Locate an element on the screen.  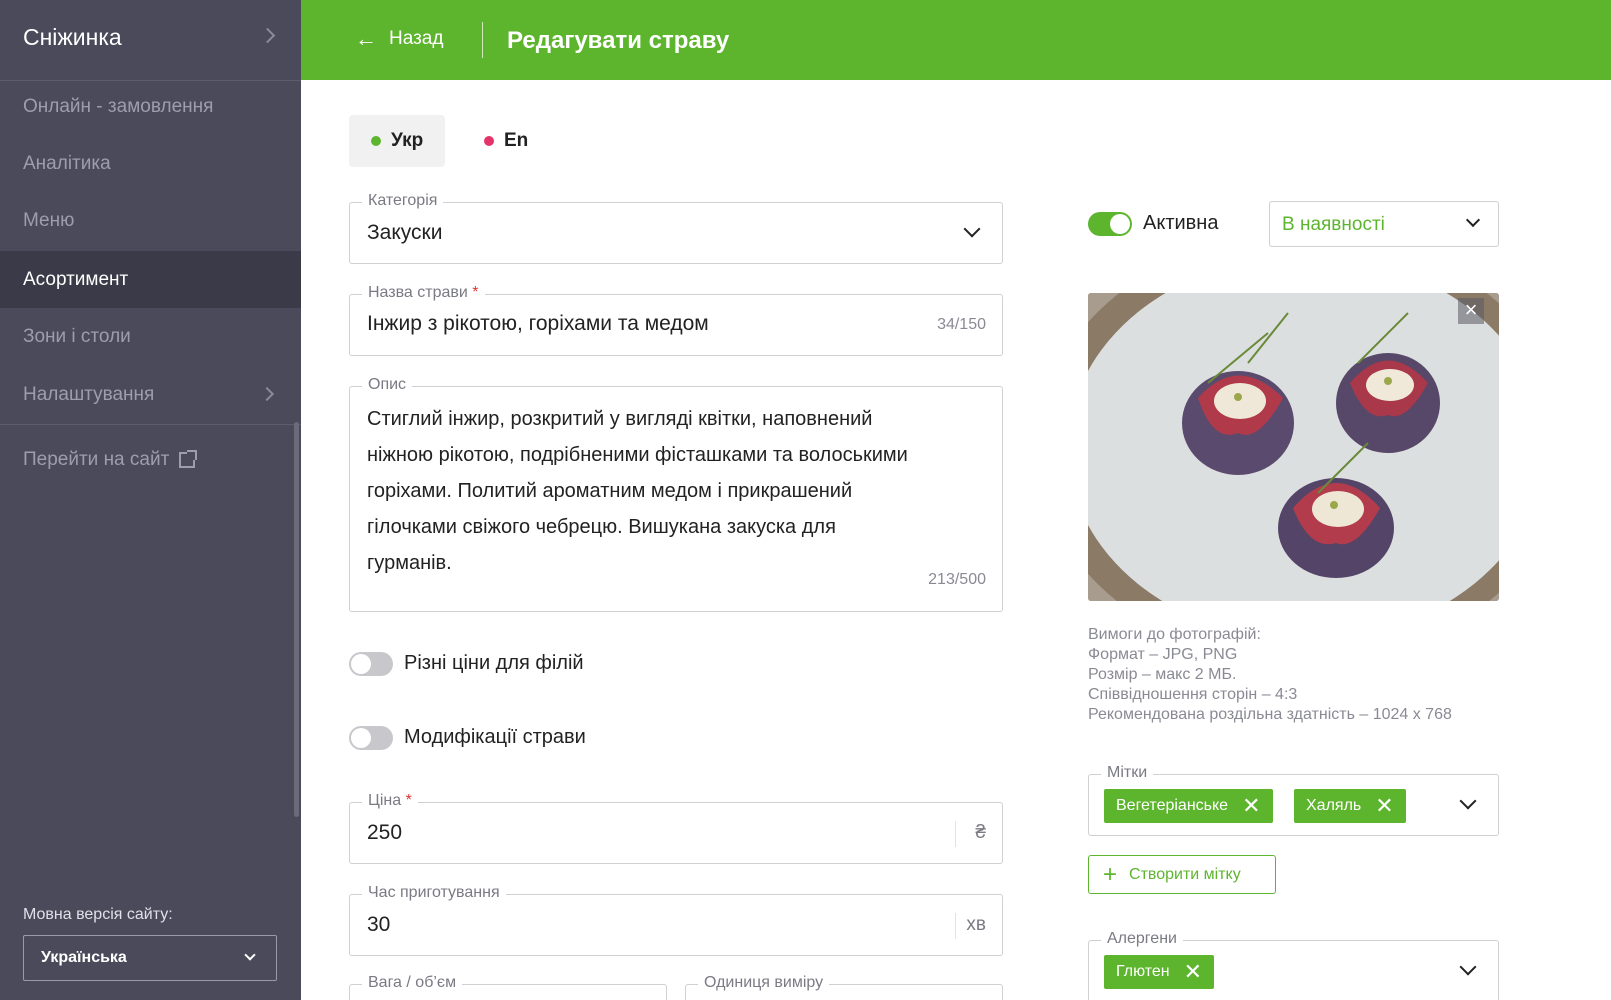
language-select: Українська is located at coordinates (150, 958).